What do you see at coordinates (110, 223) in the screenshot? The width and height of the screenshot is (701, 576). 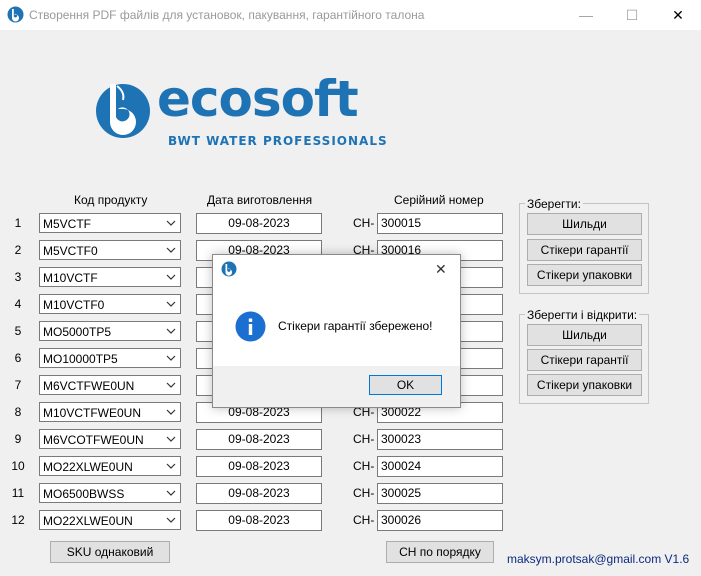 I see `product-code-combobox: M5VCTF` at bounding box center [110, 223].